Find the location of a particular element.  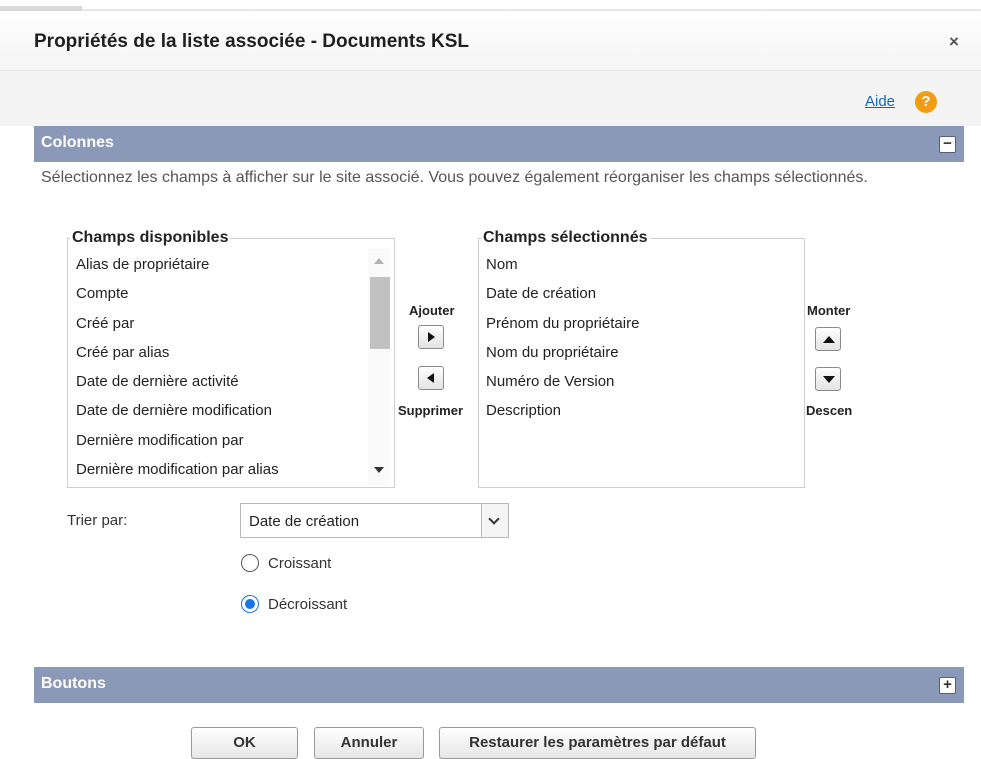

ok-button: OK is located at coordinates (244, 743).